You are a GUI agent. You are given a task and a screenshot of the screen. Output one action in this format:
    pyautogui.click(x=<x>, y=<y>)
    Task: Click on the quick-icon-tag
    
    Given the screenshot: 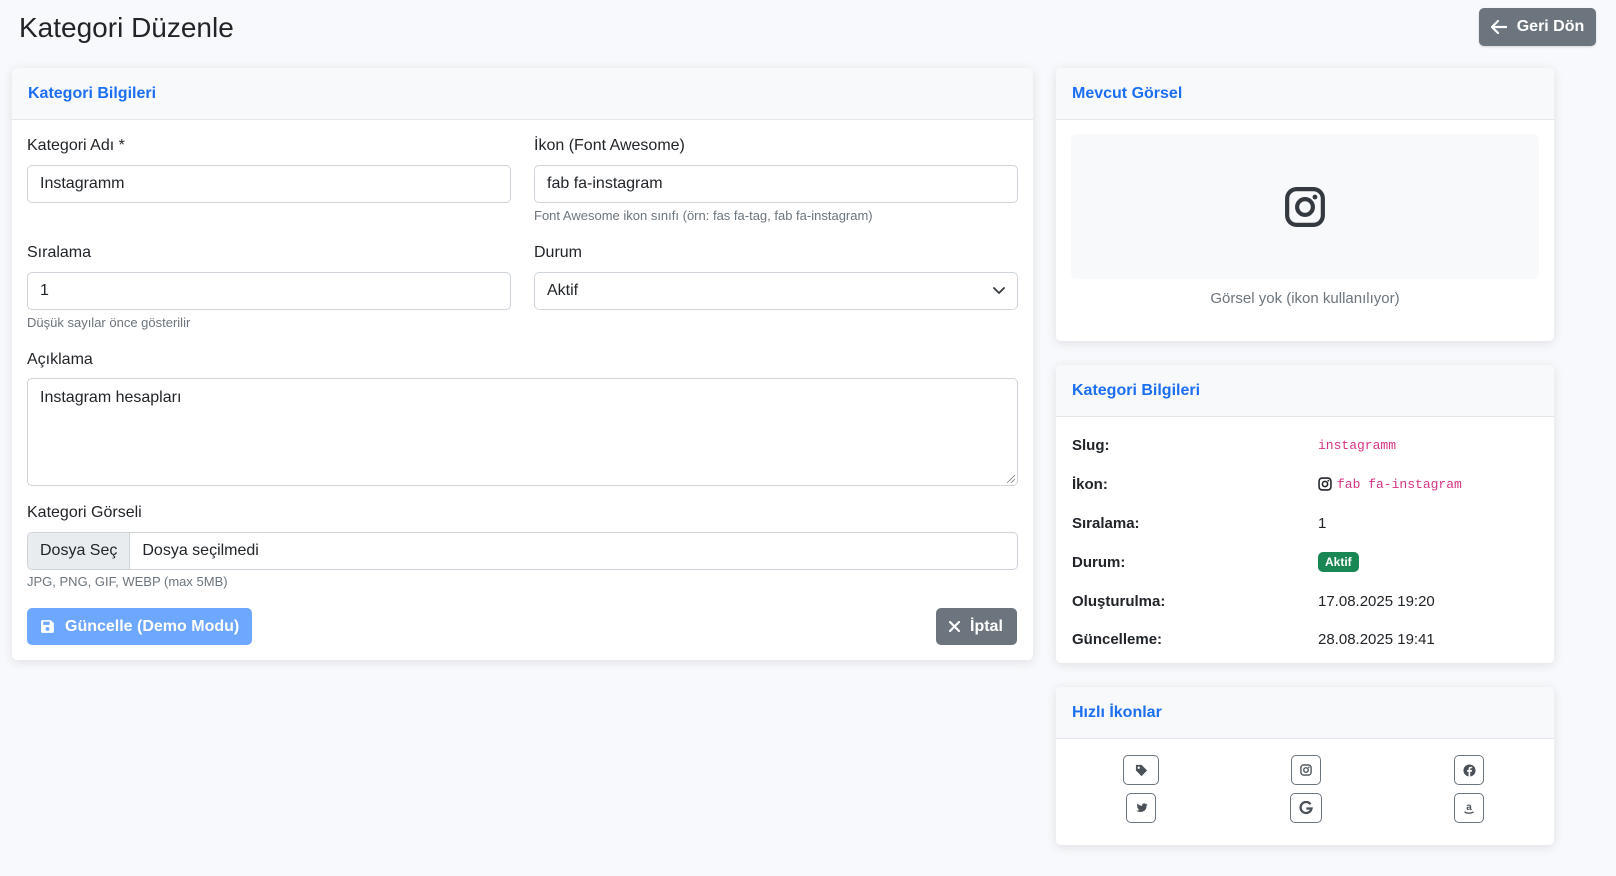 What is the action you would take?
    pyautogui.click(x=1141, y=770)
    